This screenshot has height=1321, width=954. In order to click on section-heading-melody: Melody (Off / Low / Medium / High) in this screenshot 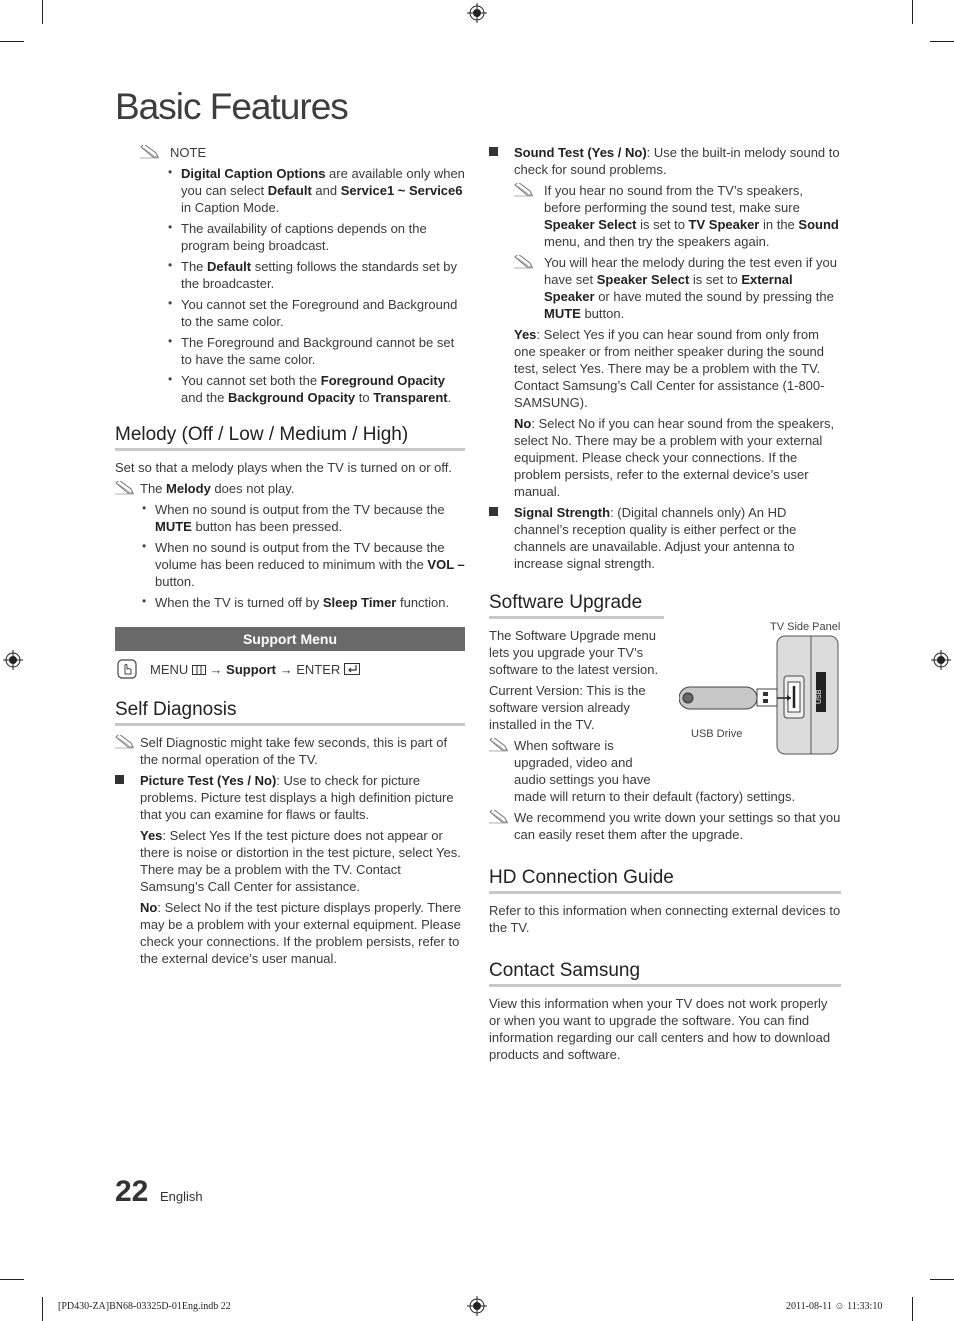, I will do `click(290, 437)`.